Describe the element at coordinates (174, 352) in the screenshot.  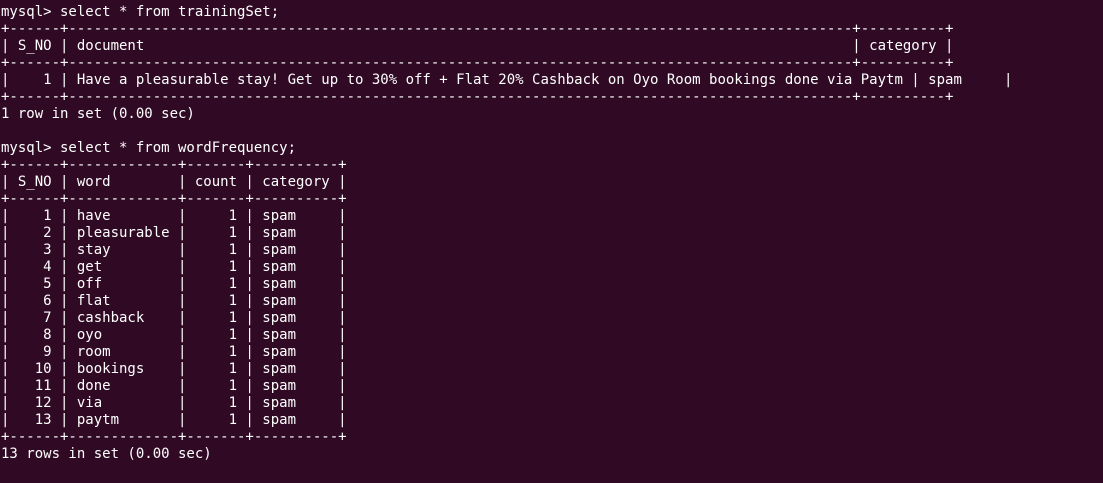
I see `table-row: | 9 | room | 1 | spam |` at that location.